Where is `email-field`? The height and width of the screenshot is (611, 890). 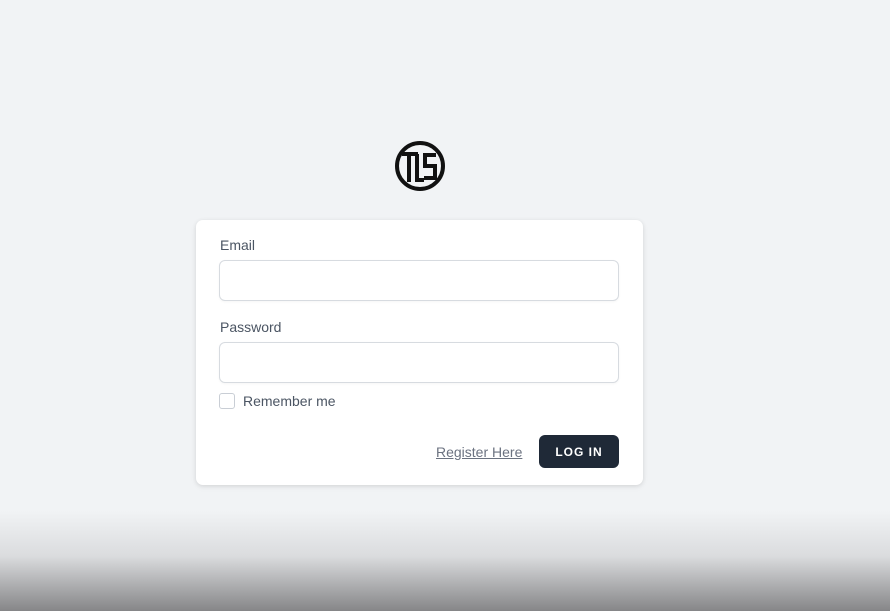
email-field is located at coordinates (419, 280).